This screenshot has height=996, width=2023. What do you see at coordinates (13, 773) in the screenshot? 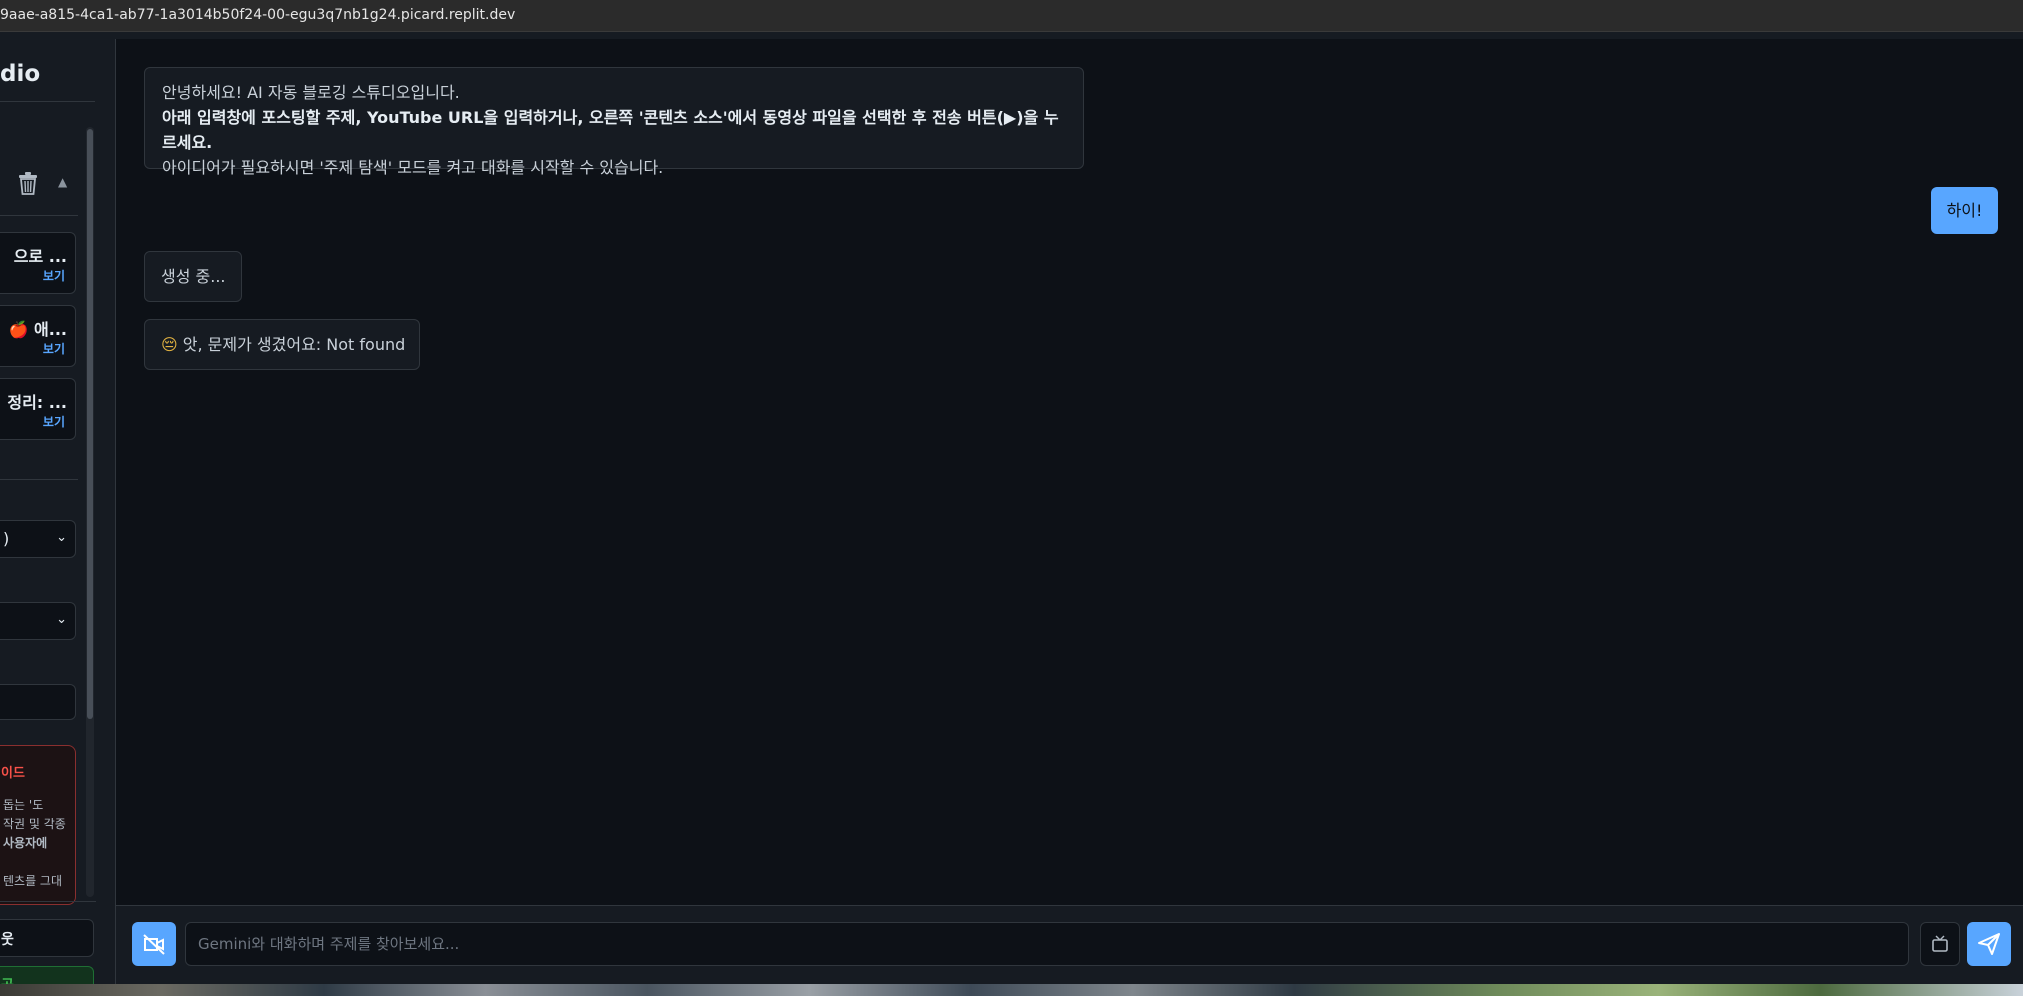
I see `guide-title: 이드` at bounding box center [13, 773].